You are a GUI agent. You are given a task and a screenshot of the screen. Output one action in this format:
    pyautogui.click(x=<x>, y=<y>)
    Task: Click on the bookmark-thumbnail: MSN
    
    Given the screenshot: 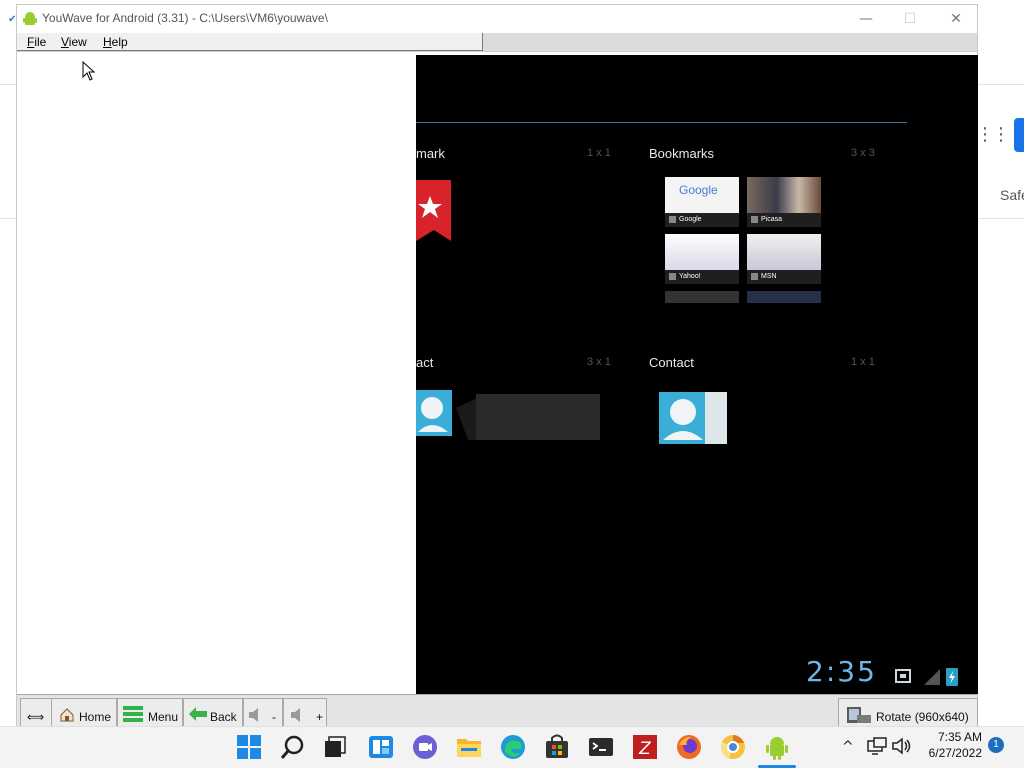 What is the action you would take?
    pyautogui.click(x=784, y=259)
    